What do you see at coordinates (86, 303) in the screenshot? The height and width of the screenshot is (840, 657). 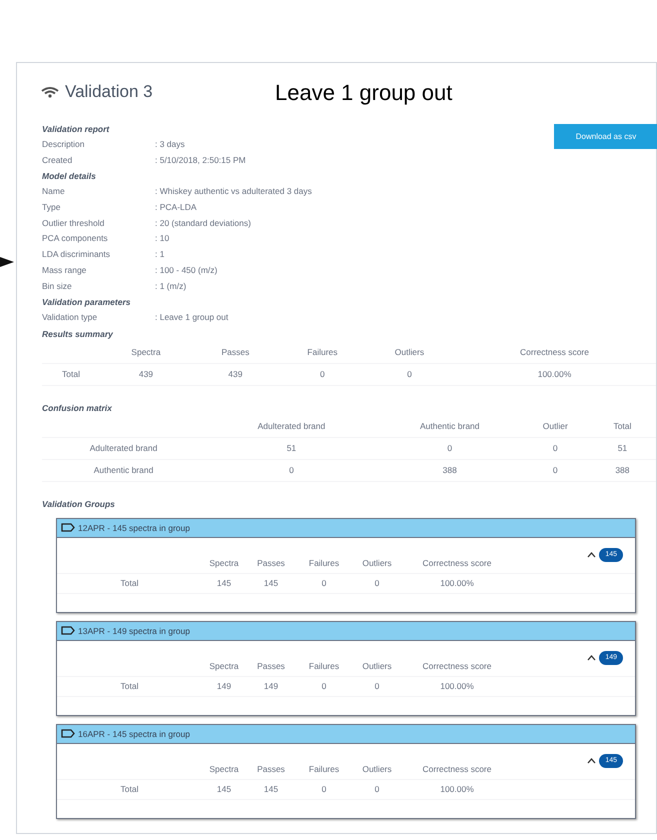 I see `section-heading: Validation parameters` at bounding box center [86, 303].